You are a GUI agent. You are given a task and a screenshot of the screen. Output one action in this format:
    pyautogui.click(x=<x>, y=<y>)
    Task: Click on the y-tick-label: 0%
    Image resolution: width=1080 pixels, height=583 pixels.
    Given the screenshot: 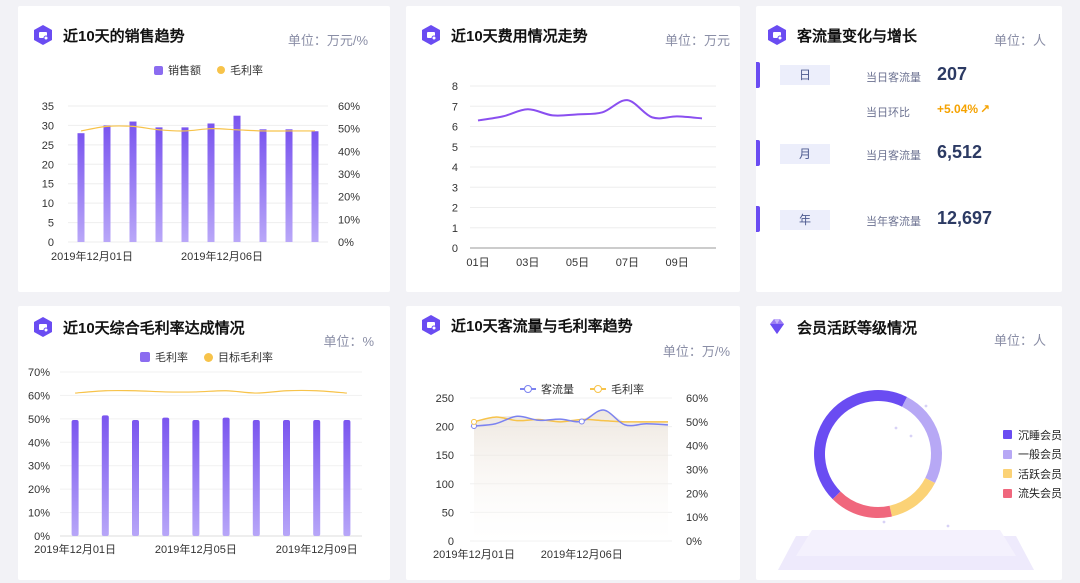 What is the action you would take?
    pyautogui.click(x=42, y=537)
    